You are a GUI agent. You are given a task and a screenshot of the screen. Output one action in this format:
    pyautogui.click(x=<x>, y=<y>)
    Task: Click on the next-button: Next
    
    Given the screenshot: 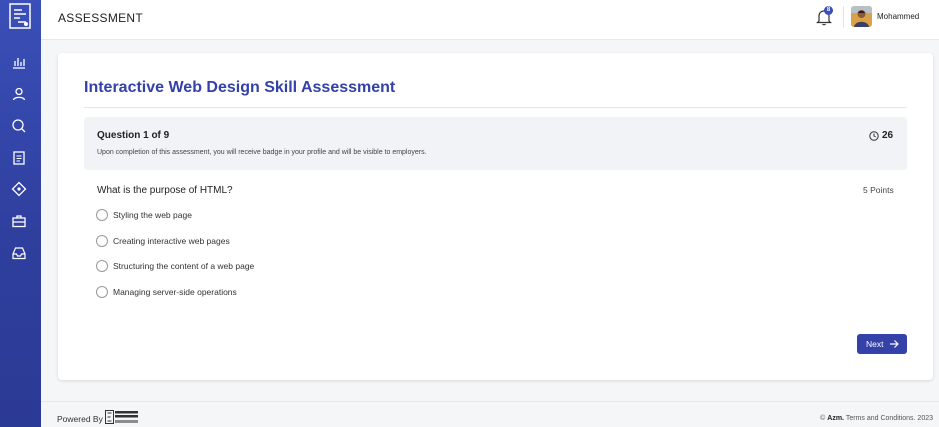 What is the action you would take?
    pyautogui.click(x=882, y=344)
    